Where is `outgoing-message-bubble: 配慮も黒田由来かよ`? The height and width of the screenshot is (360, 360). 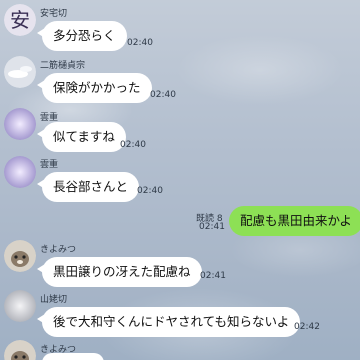
outgoing-message-bubble: 配慮も黒田由来かよ is located at coordinates (294, 221).